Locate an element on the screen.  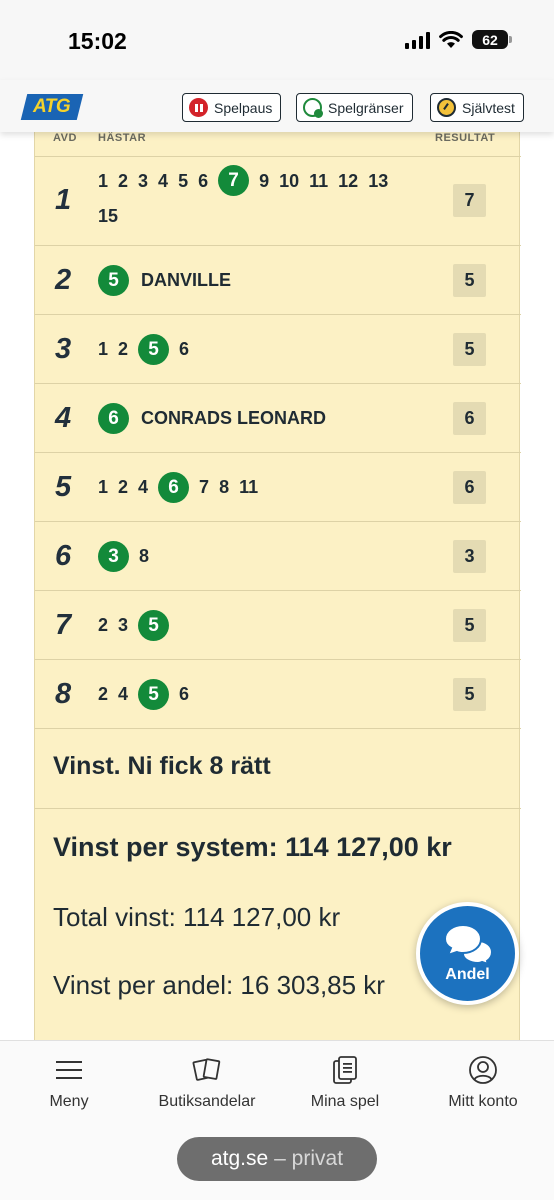
table-row: 312565 is located at coordinates (278, 349).